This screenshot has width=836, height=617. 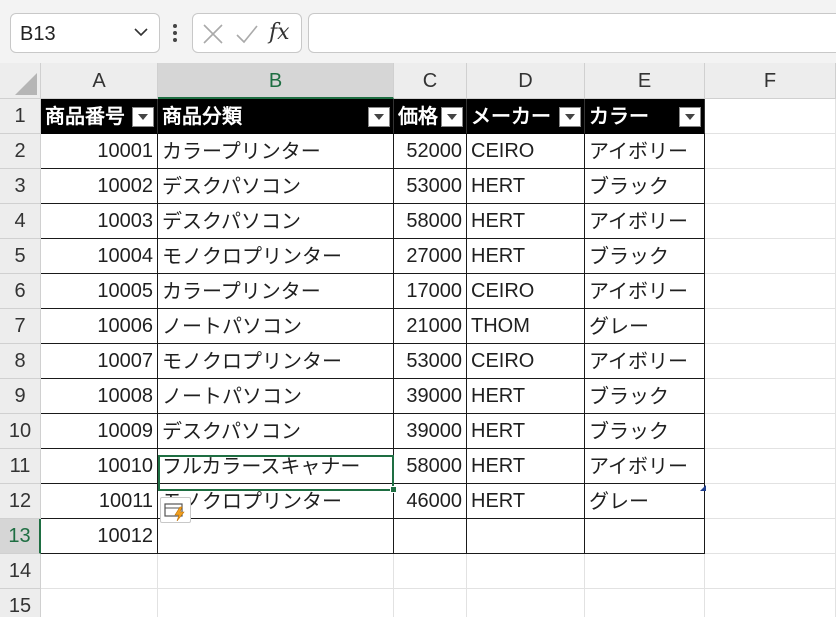 I want to click on row-header-9: 9, so click(x=20, y=396).